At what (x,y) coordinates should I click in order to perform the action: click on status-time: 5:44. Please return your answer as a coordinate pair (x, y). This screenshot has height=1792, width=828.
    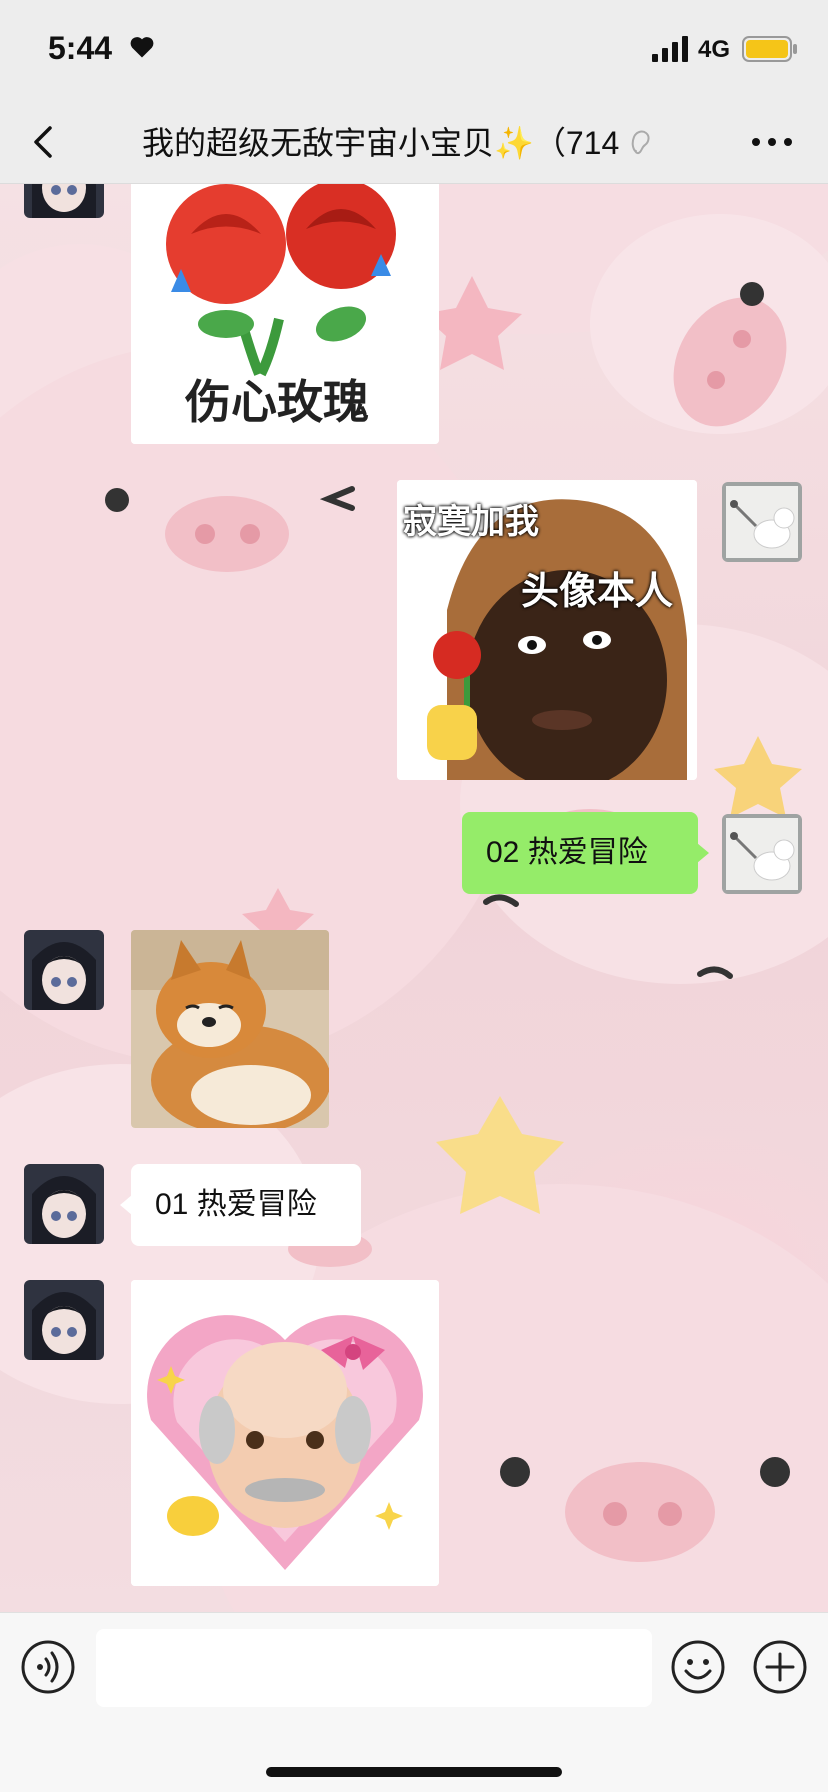
    Looking at the image, I should click on (80, 48).